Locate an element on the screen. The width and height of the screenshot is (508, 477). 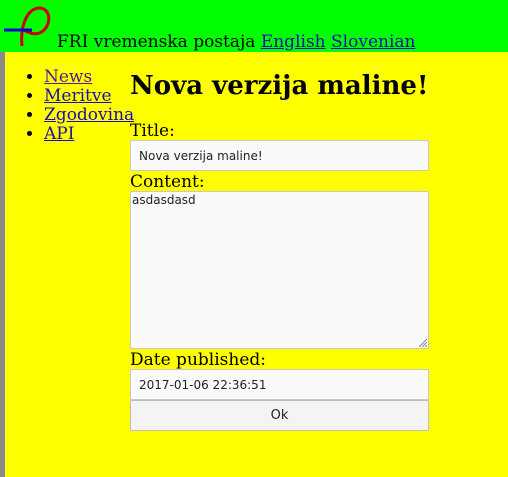
nav-item-zgodovina: Zgodovina is located at coordinates (89, 115).